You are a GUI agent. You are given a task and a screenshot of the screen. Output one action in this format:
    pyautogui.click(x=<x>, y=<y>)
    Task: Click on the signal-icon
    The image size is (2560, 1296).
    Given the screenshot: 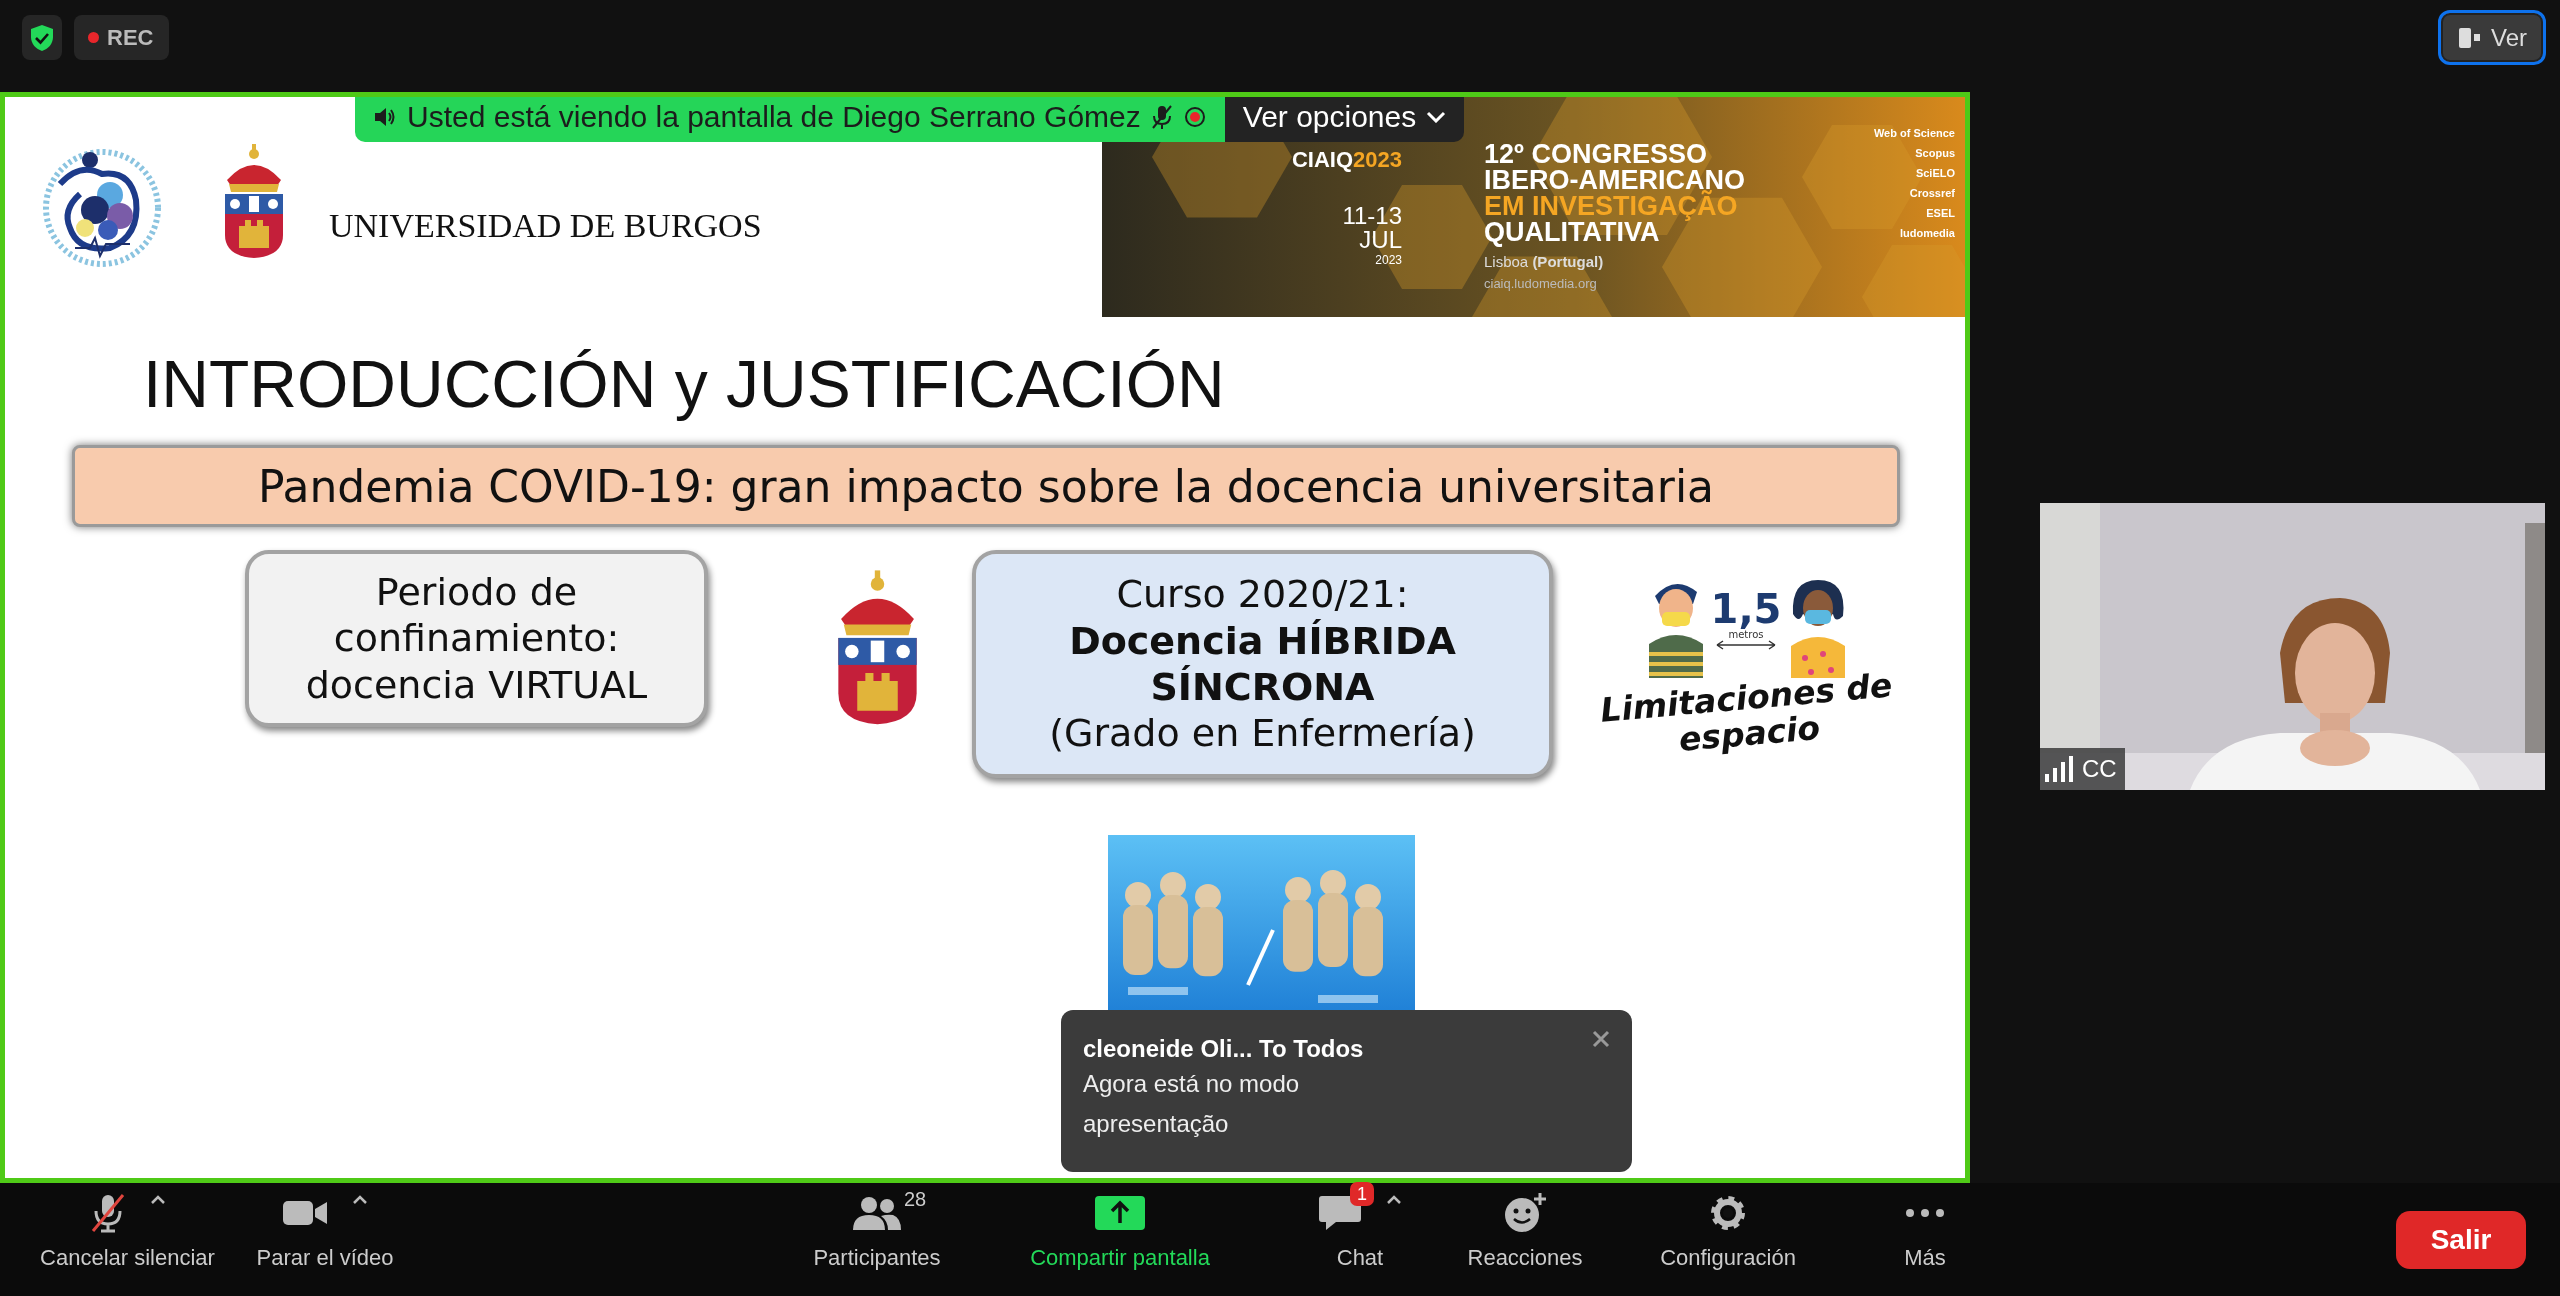 What is the action you would take?
    pyautogui.click(x=2059, y=769)
    